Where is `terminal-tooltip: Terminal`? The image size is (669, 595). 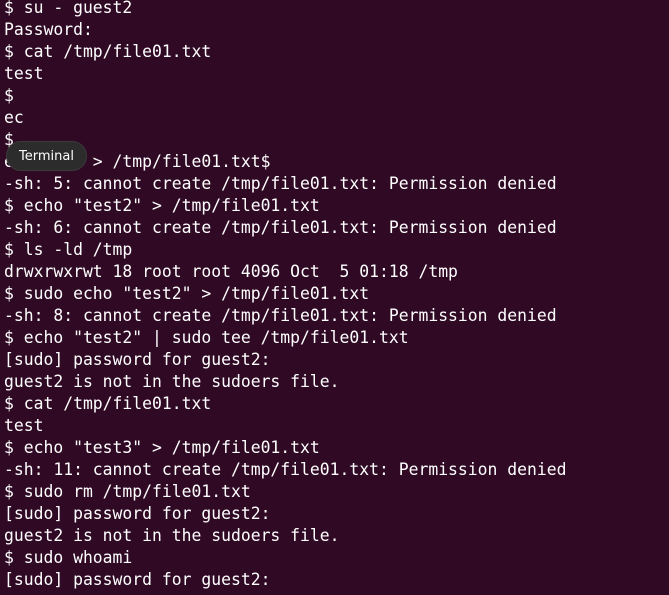
terminal-tooltip: Terminal is located at coordinates (46, 156).